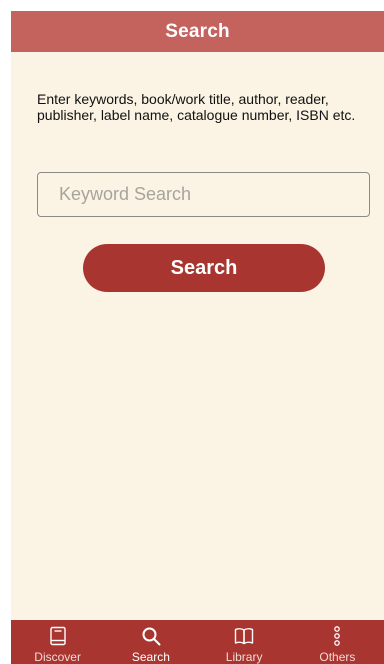  Describe the element at coordinates (57, 657) in the screenshot. I see `tab-label: Discover` at that location.